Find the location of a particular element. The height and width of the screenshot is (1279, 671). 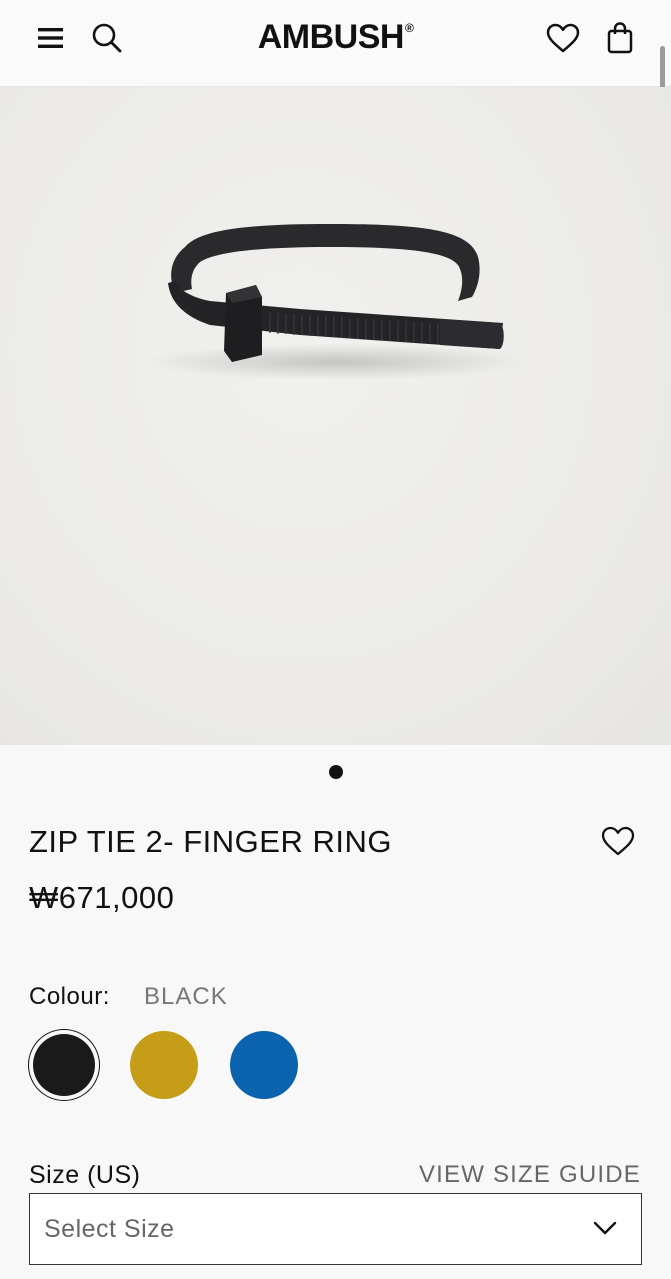

colour-swatch-gold is located at coordinates (164, 1065).